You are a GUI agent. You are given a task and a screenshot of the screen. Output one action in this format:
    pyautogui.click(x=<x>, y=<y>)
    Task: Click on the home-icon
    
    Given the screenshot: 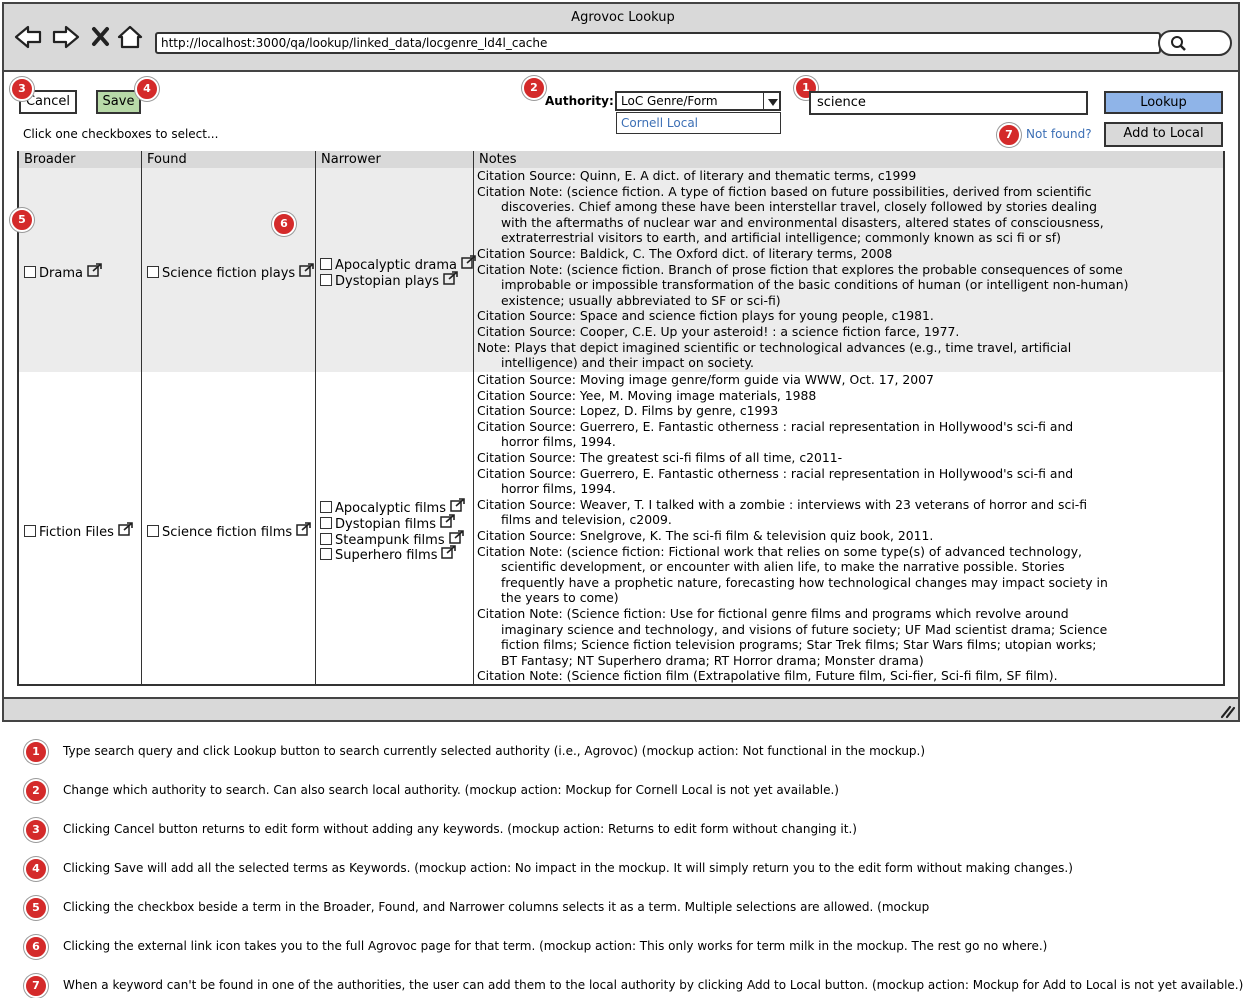 What is the action you would take?
    pyautogui.click(x=130, y=37)
    